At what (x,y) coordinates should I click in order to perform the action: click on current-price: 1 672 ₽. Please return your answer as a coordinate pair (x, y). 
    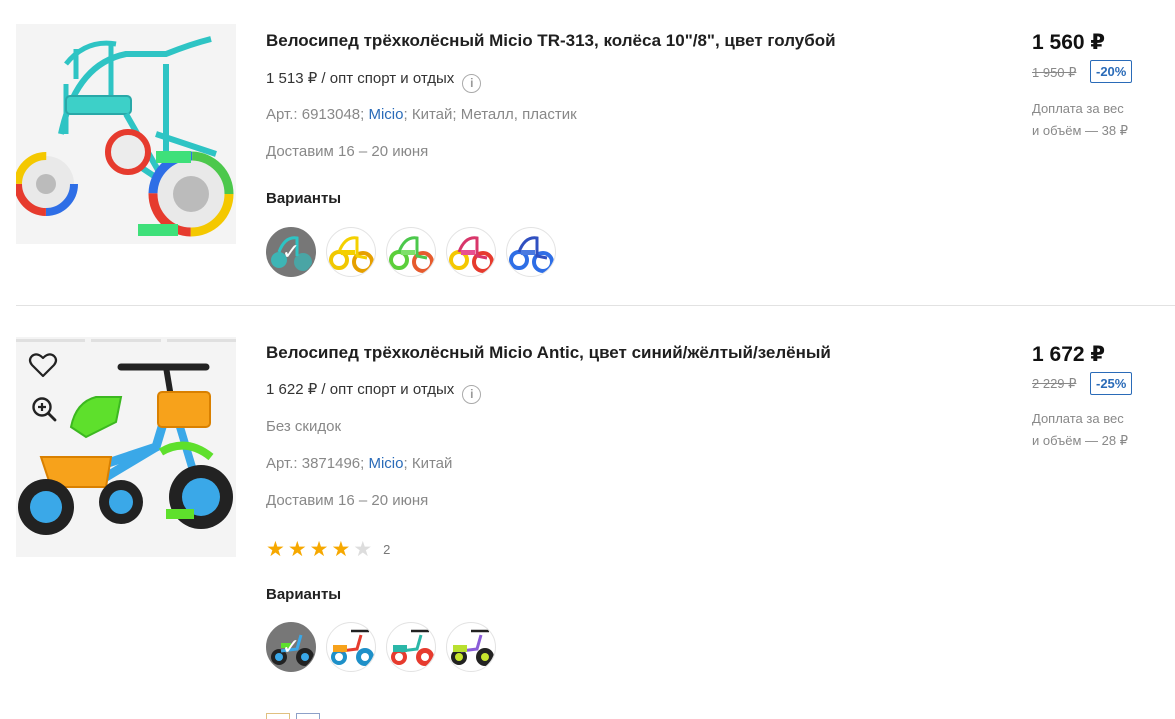
    Looking at the image, I should click on (1068, 354).